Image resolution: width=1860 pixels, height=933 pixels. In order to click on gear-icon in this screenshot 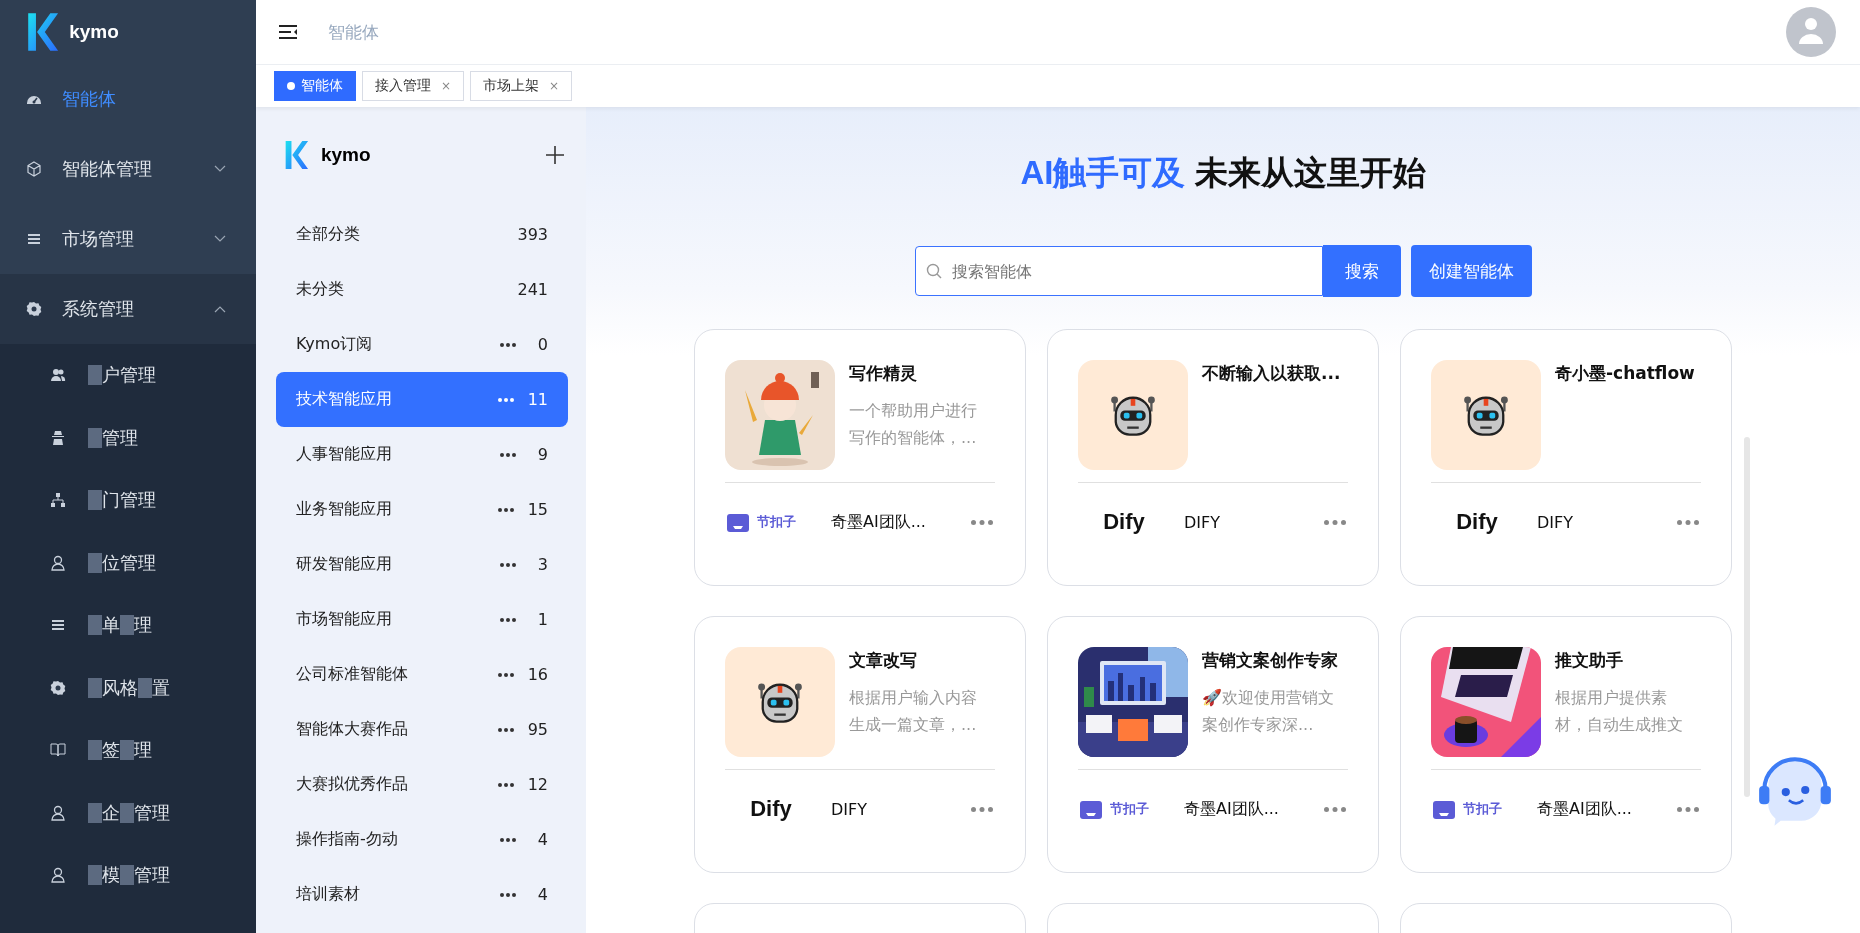, I will do `click(34, 309)`.